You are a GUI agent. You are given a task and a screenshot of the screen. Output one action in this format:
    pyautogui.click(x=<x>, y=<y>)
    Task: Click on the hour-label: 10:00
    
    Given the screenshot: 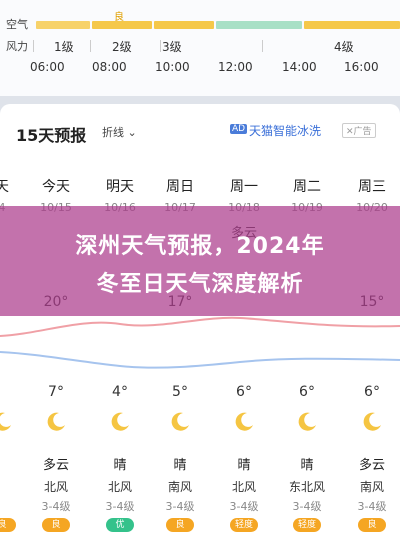 What is the action you would take?
    pyautogui.click(x=172, y=67)
    